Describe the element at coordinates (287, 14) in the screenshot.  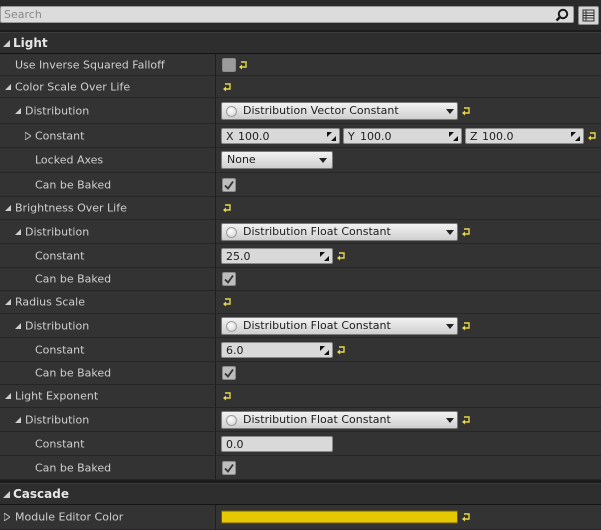
I see `search-input` at that location.